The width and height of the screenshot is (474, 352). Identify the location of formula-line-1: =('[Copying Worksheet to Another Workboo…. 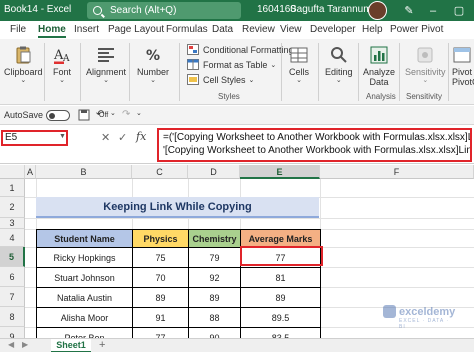
(316, 137).